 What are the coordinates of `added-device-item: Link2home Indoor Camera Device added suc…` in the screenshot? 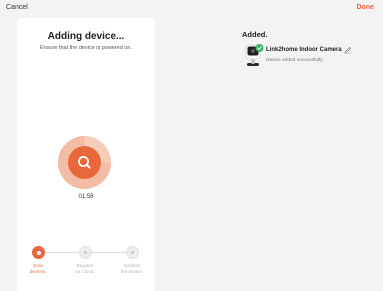 It's located at (308, 55).